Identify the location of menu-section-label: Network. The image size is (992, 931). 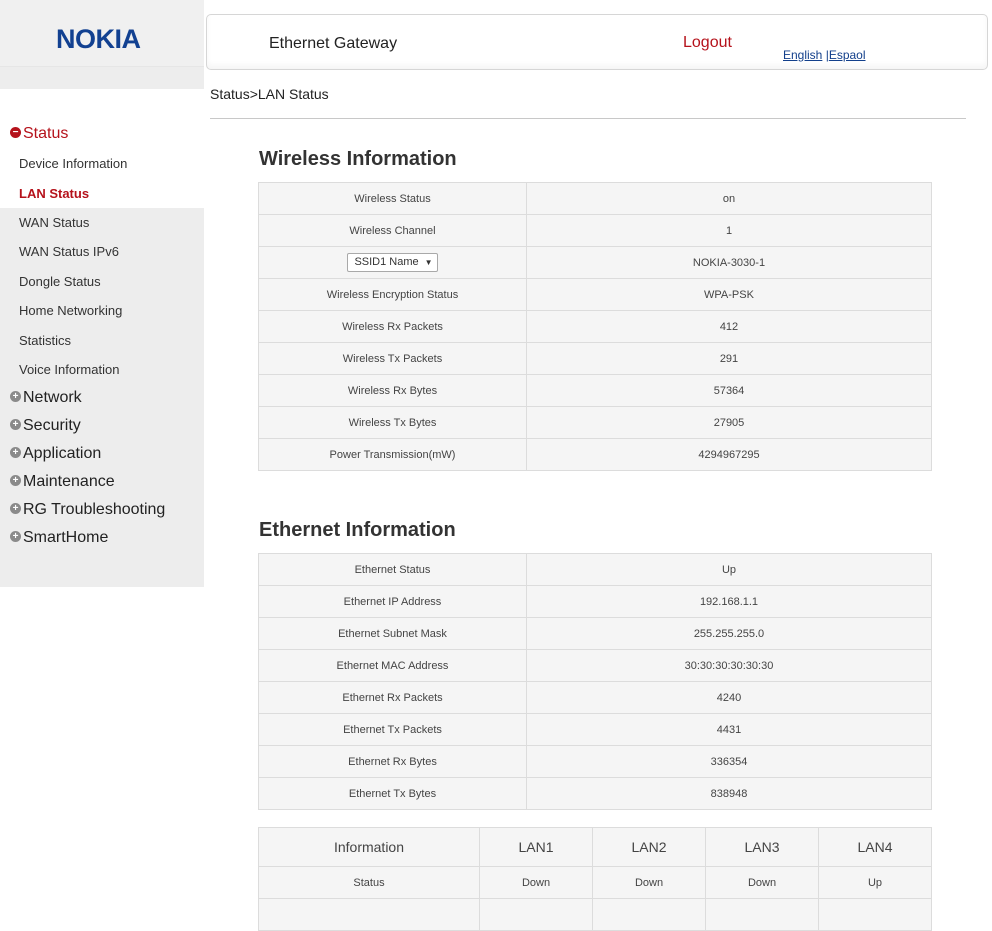
(52, 397).